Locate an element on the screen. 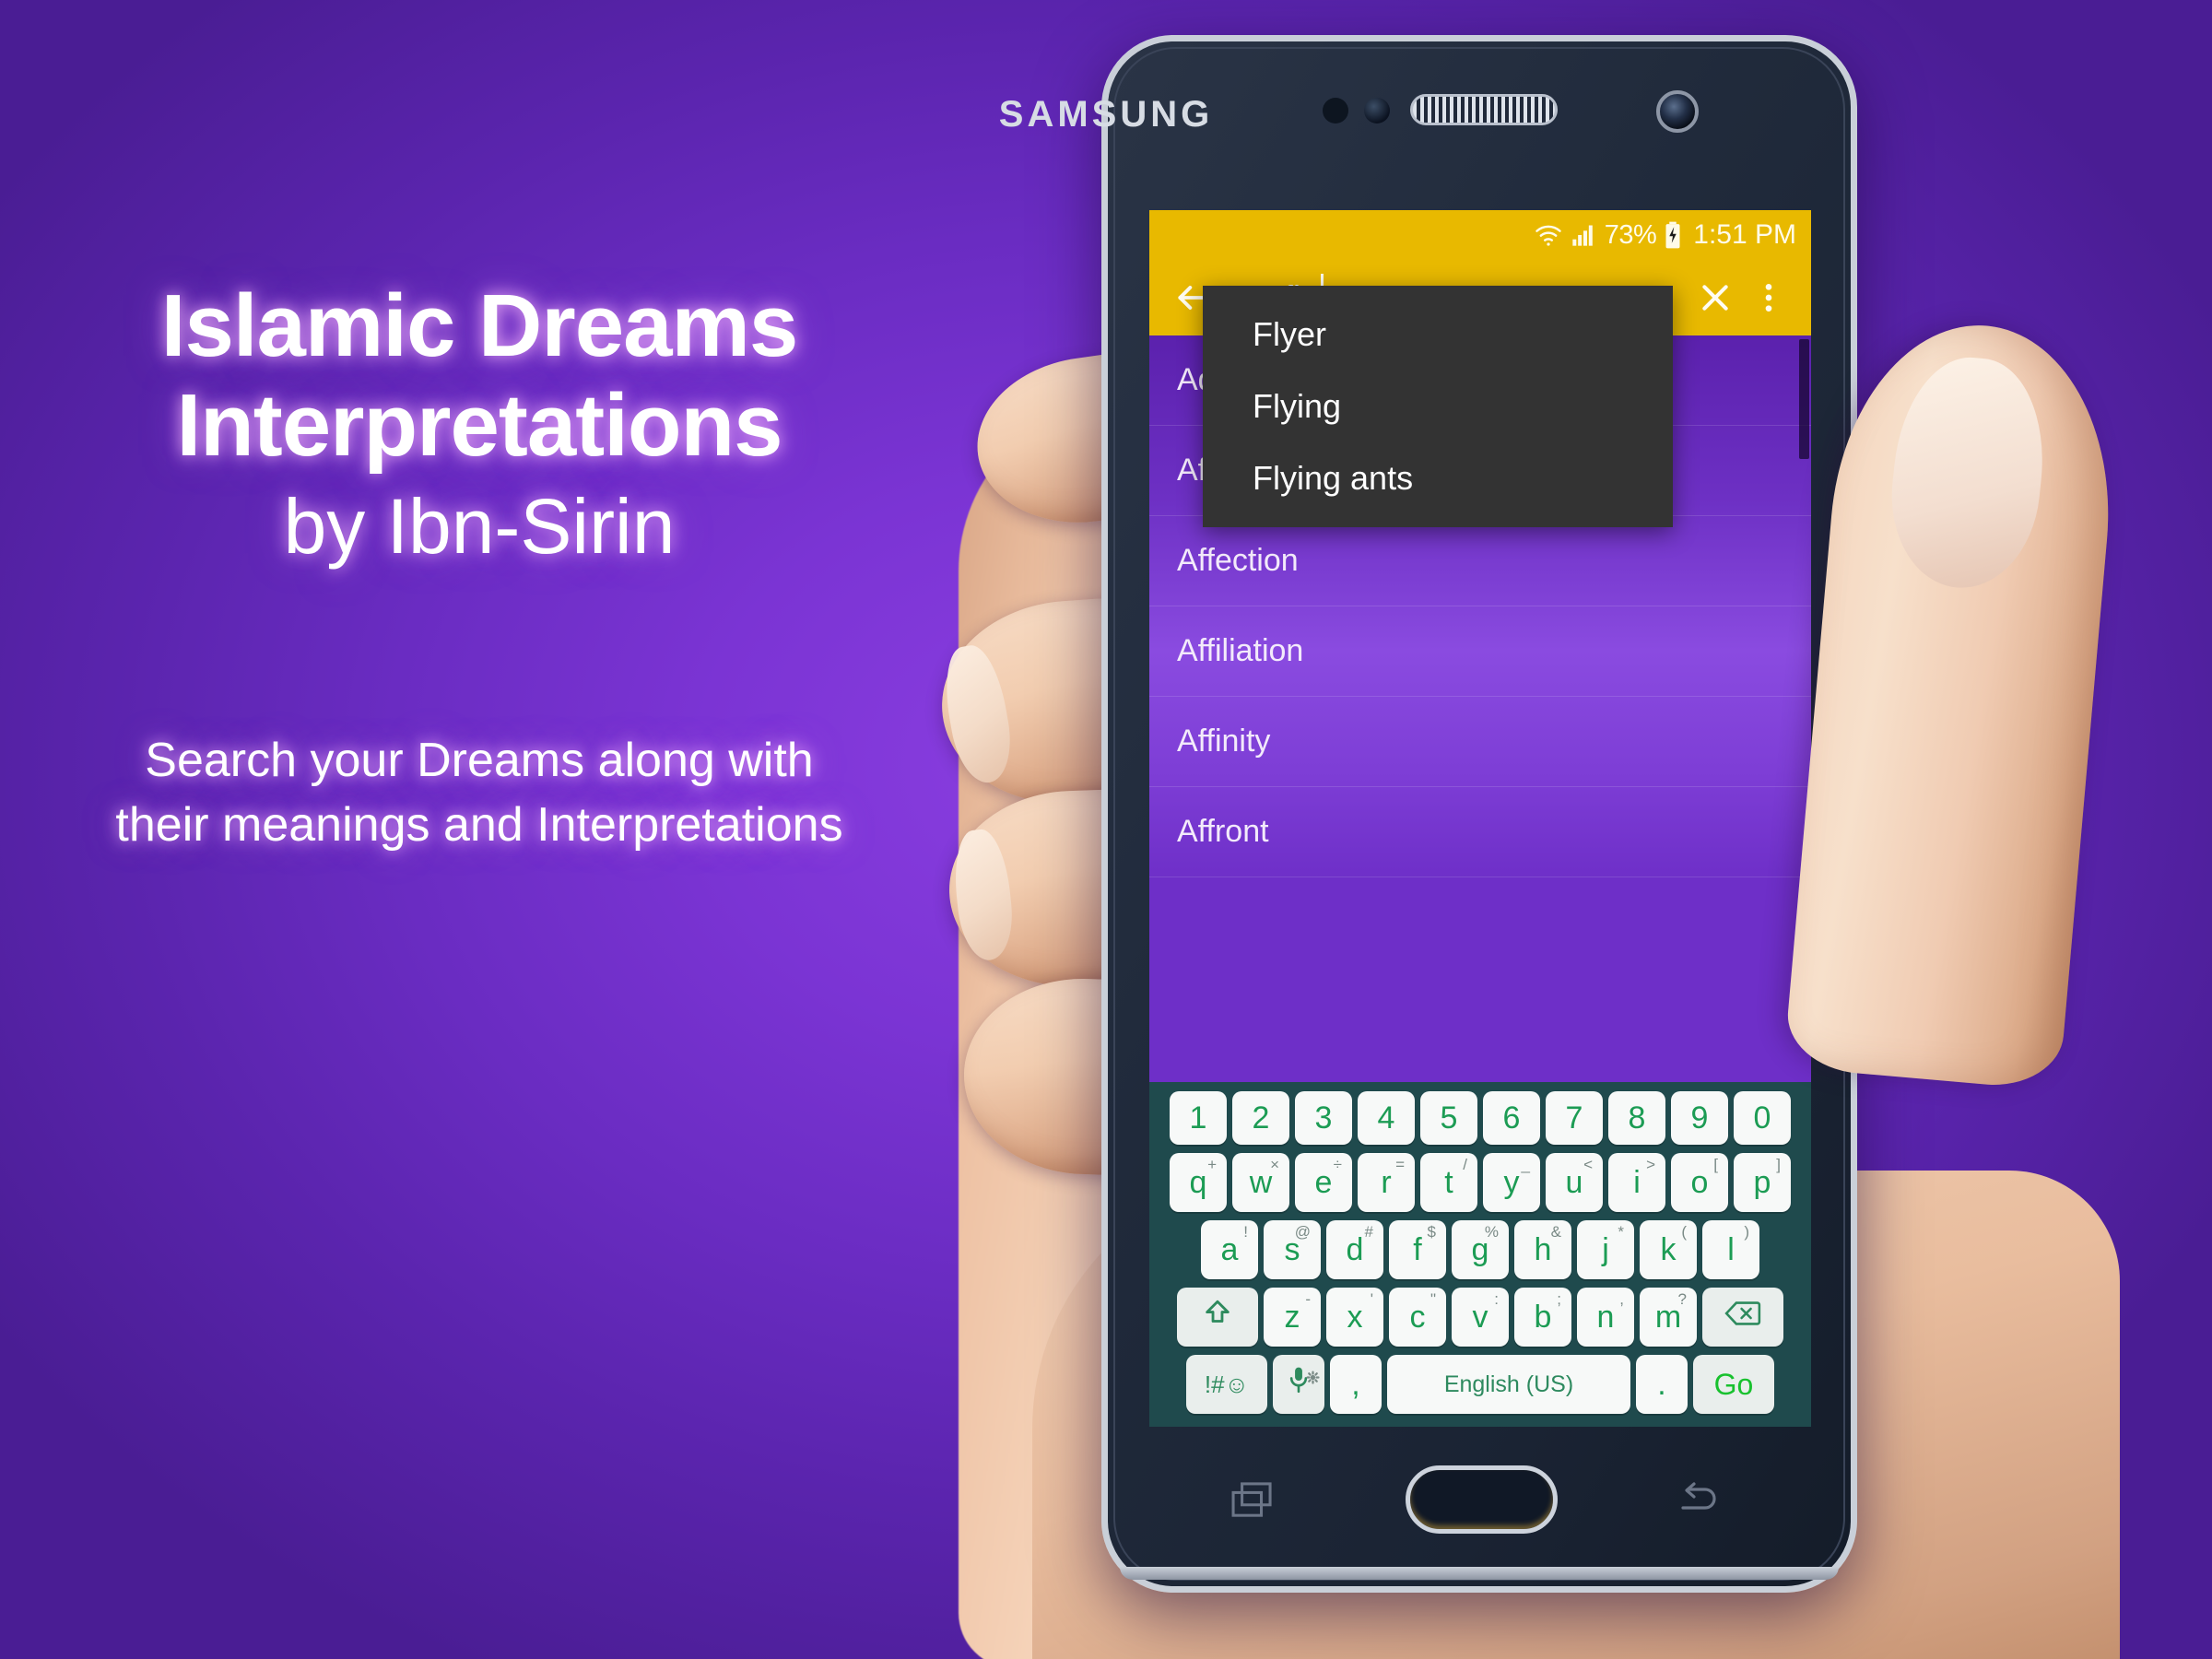 The image size is (2212, 1659). key-label: 4 is located at coordinates (1386, 1117).